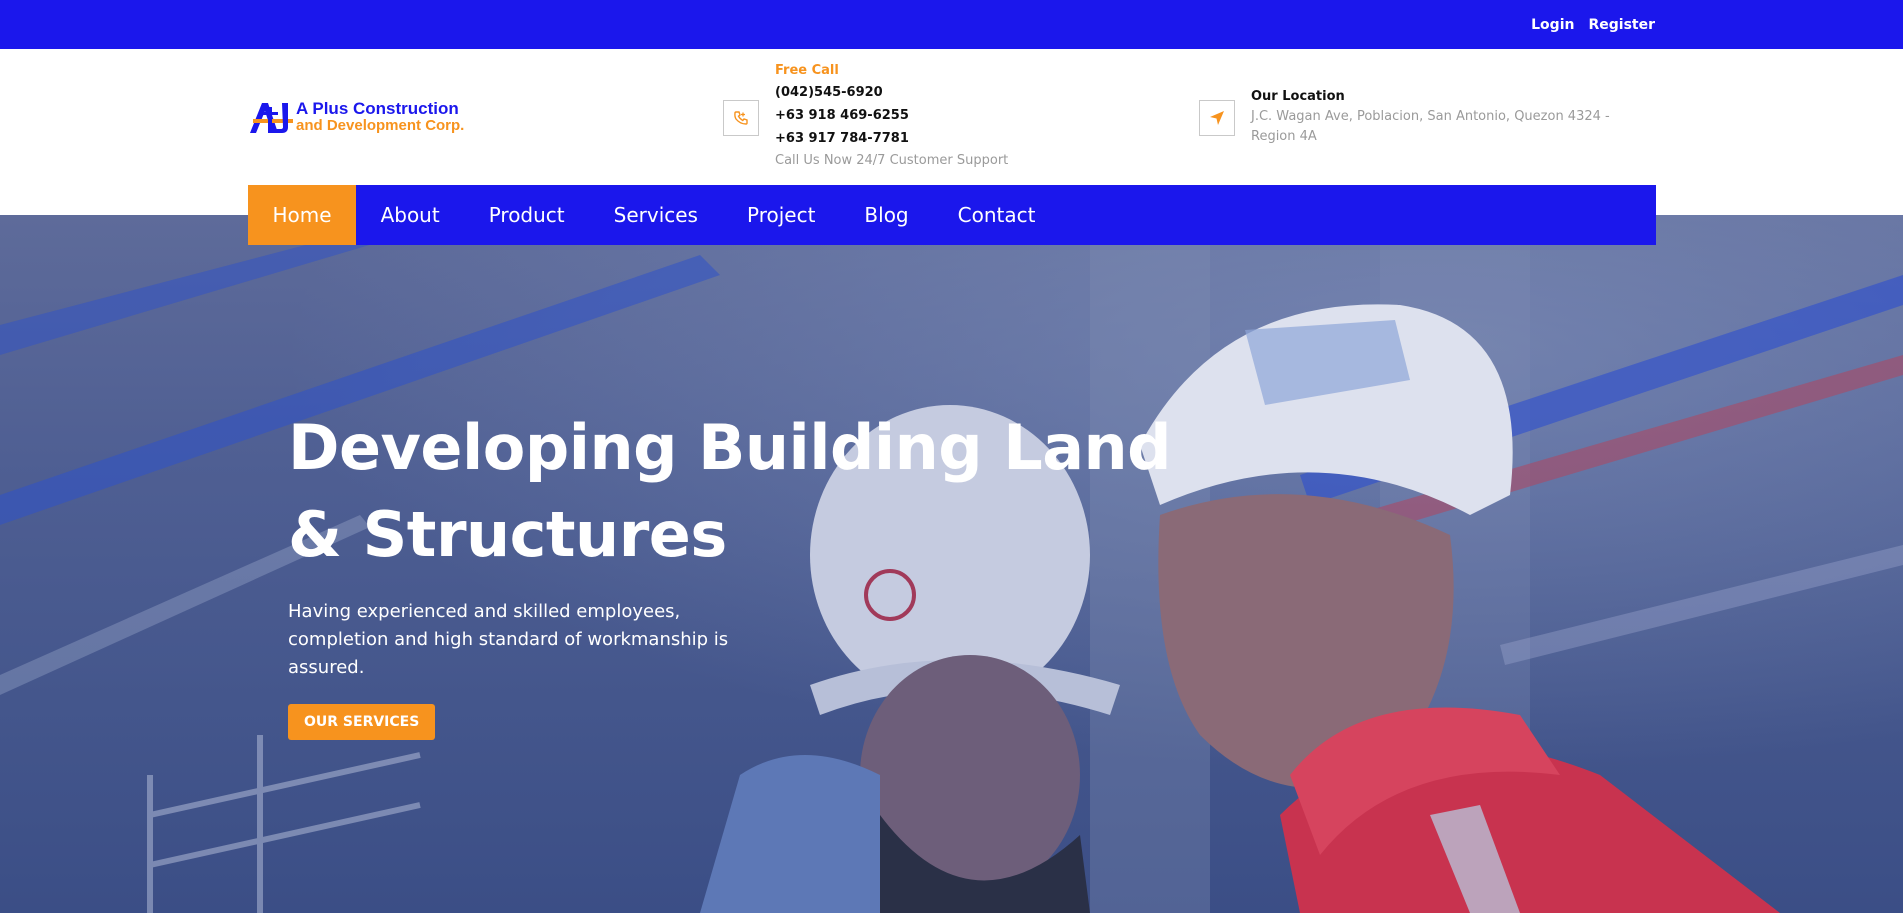  What do you see at coordinates (1621, 25) in the screenshot?
I see `register-link: Register` at bounding box center [1621, 25].